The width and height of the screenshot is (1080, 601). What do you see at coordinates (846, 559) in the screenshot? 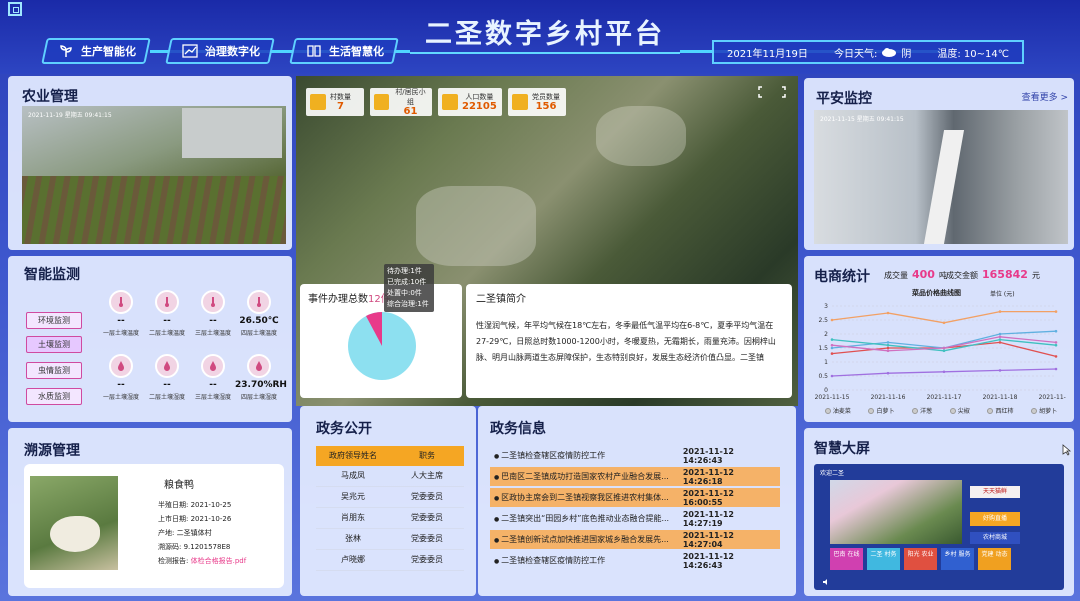
I see `screen-tile: 巴南 在线` at bounding box center [846, 559].